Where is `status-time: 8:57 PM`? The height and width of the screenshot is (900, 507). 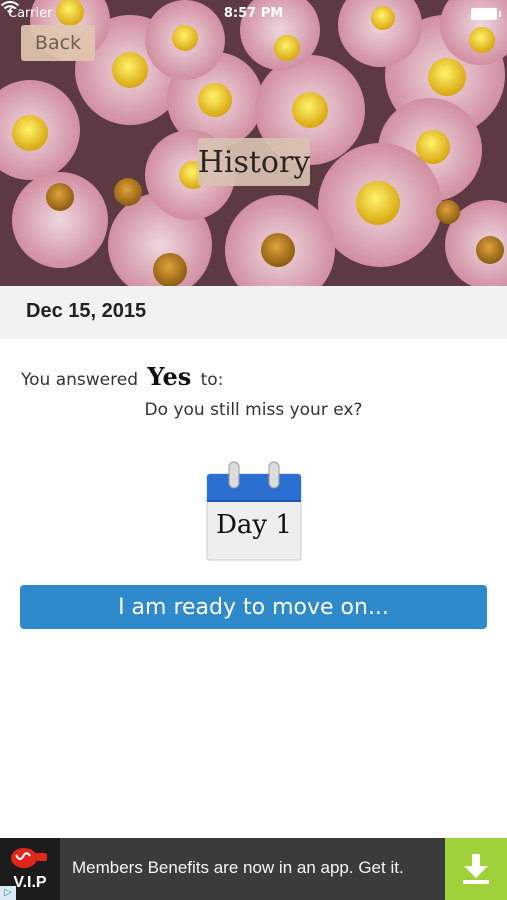 status-time: 8:57 PM is located at coordinates (253, 13).